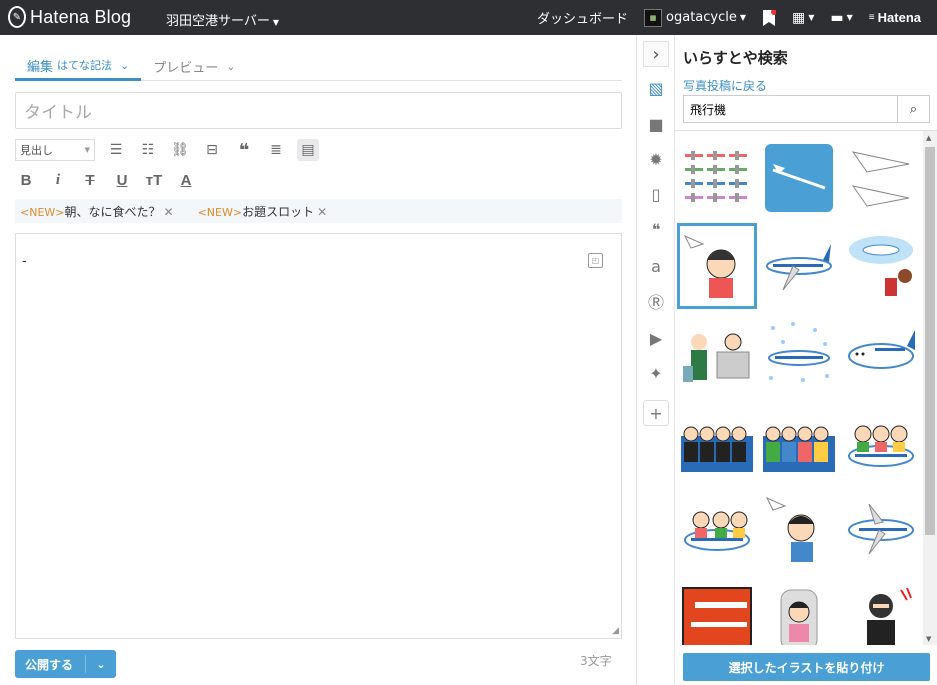 This screenshot has height=685, width=937. I want to click on fullscreen-preview-icon: ◰, so click(595, 260).